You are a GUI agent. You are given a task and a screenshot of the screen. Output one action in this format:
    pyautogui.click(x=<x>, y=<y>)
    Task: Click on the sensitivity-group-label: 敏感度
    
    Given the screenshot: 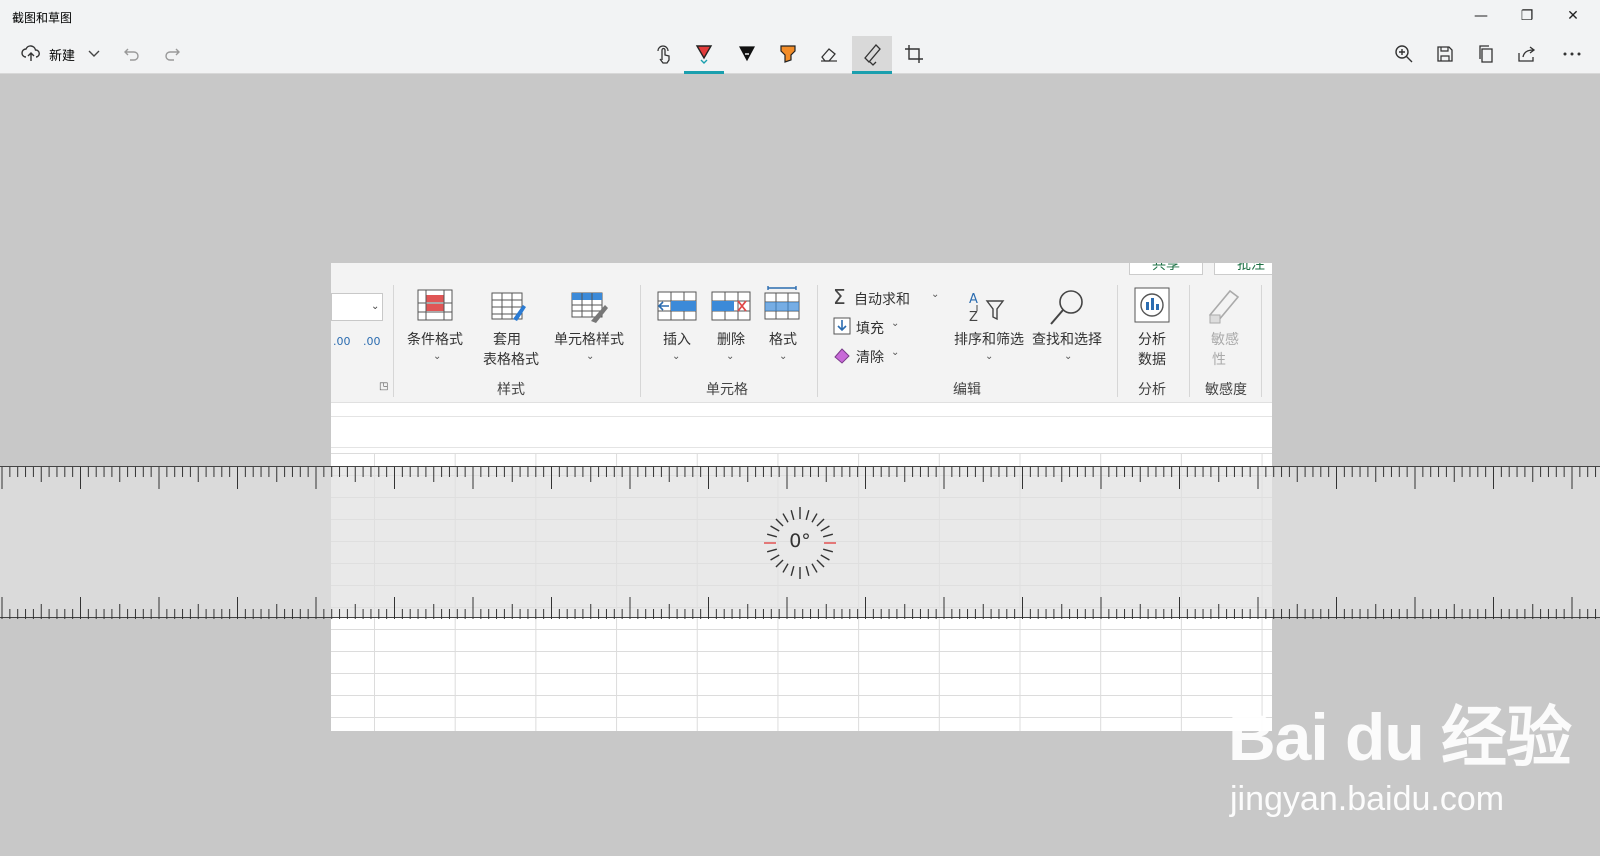 What is the action you would take?
    pyautogui.click(x=1226, y=390)
    